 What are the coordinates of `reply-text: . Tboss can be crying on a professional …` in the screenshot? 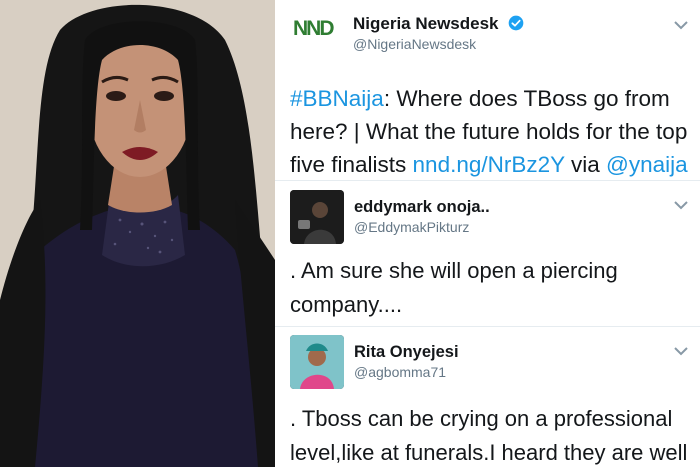 It's located at (489, 435).